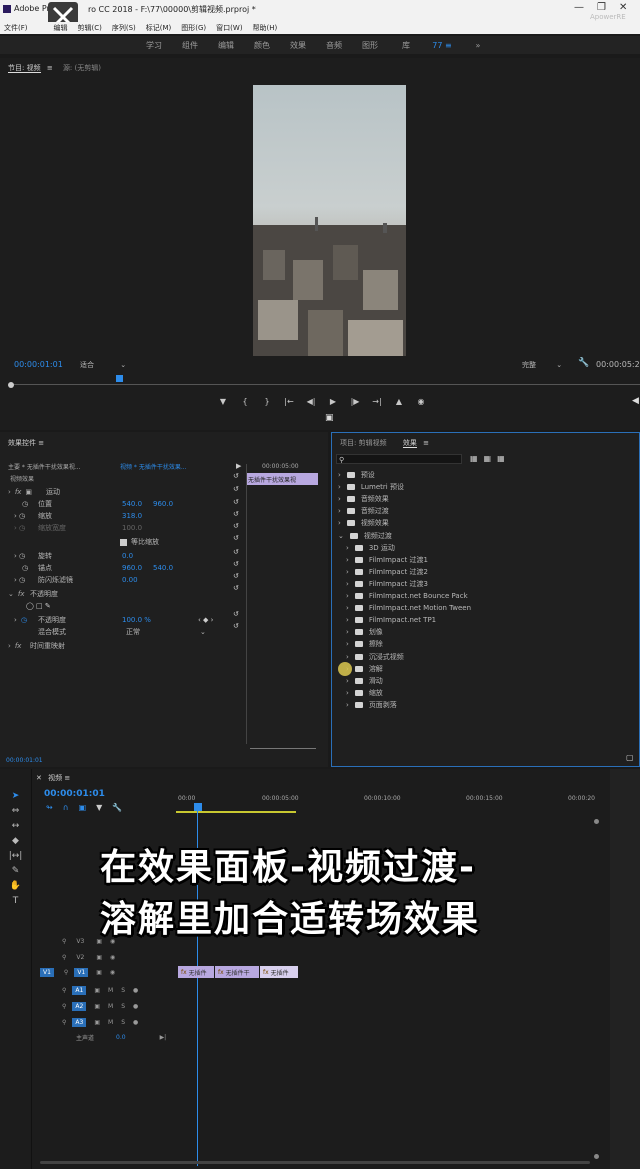 This screenshot has height=1169, width=640. What do you see at coordinates (15, 841) in the screenshot?
I see `razor-icon: ◆` at bounding box center [15, 841].